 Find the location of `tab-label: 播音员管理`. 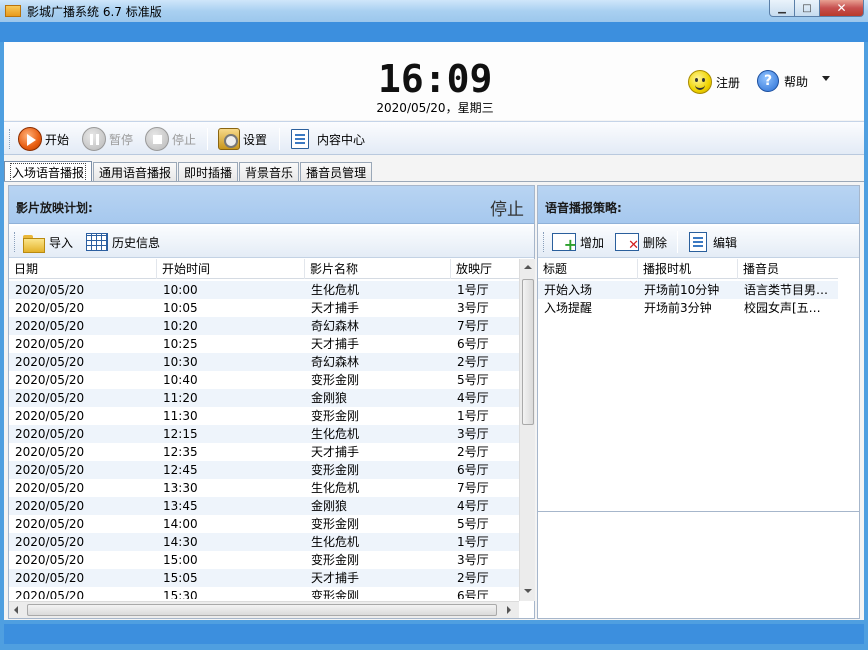

tab-label: 播音员管理 is located at coordinates (336, 173).